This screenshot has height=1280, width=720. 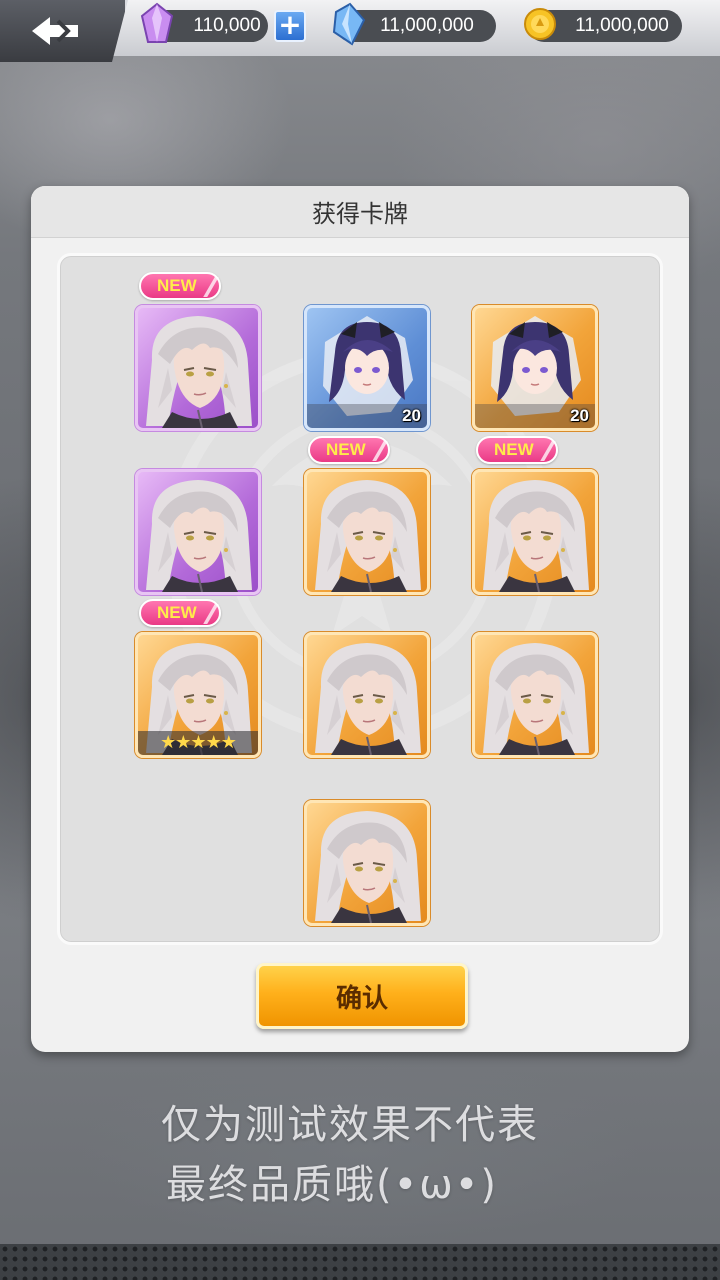 I want to click on confirm-button: 确认, so click(x=362, y=996).